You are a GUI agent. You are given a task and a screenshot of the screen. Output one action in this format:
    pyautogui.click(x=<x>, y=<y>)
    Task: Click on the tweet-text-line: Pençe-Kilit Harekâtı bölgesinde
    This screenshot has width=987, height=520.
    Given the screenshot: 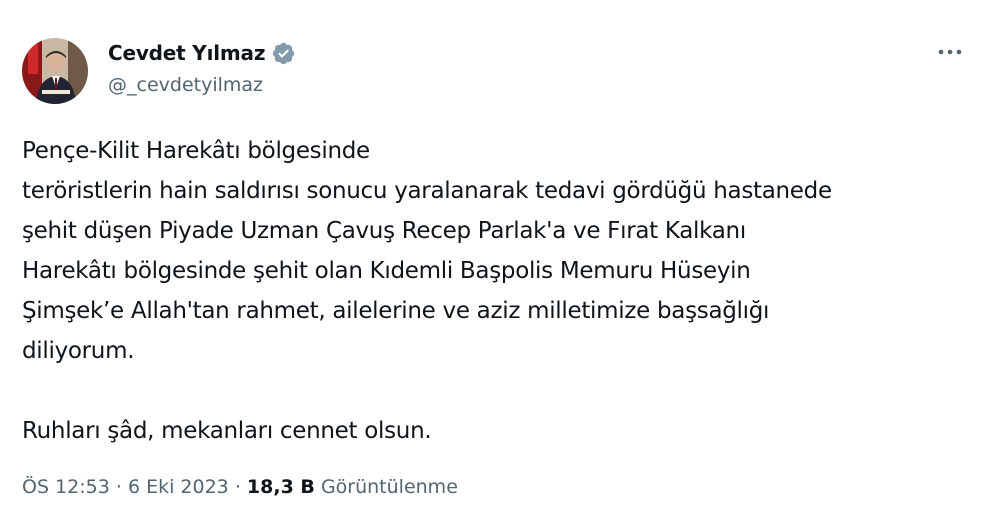 What is the action you would take?
    pyautogui.click(x=196, y=151)
    